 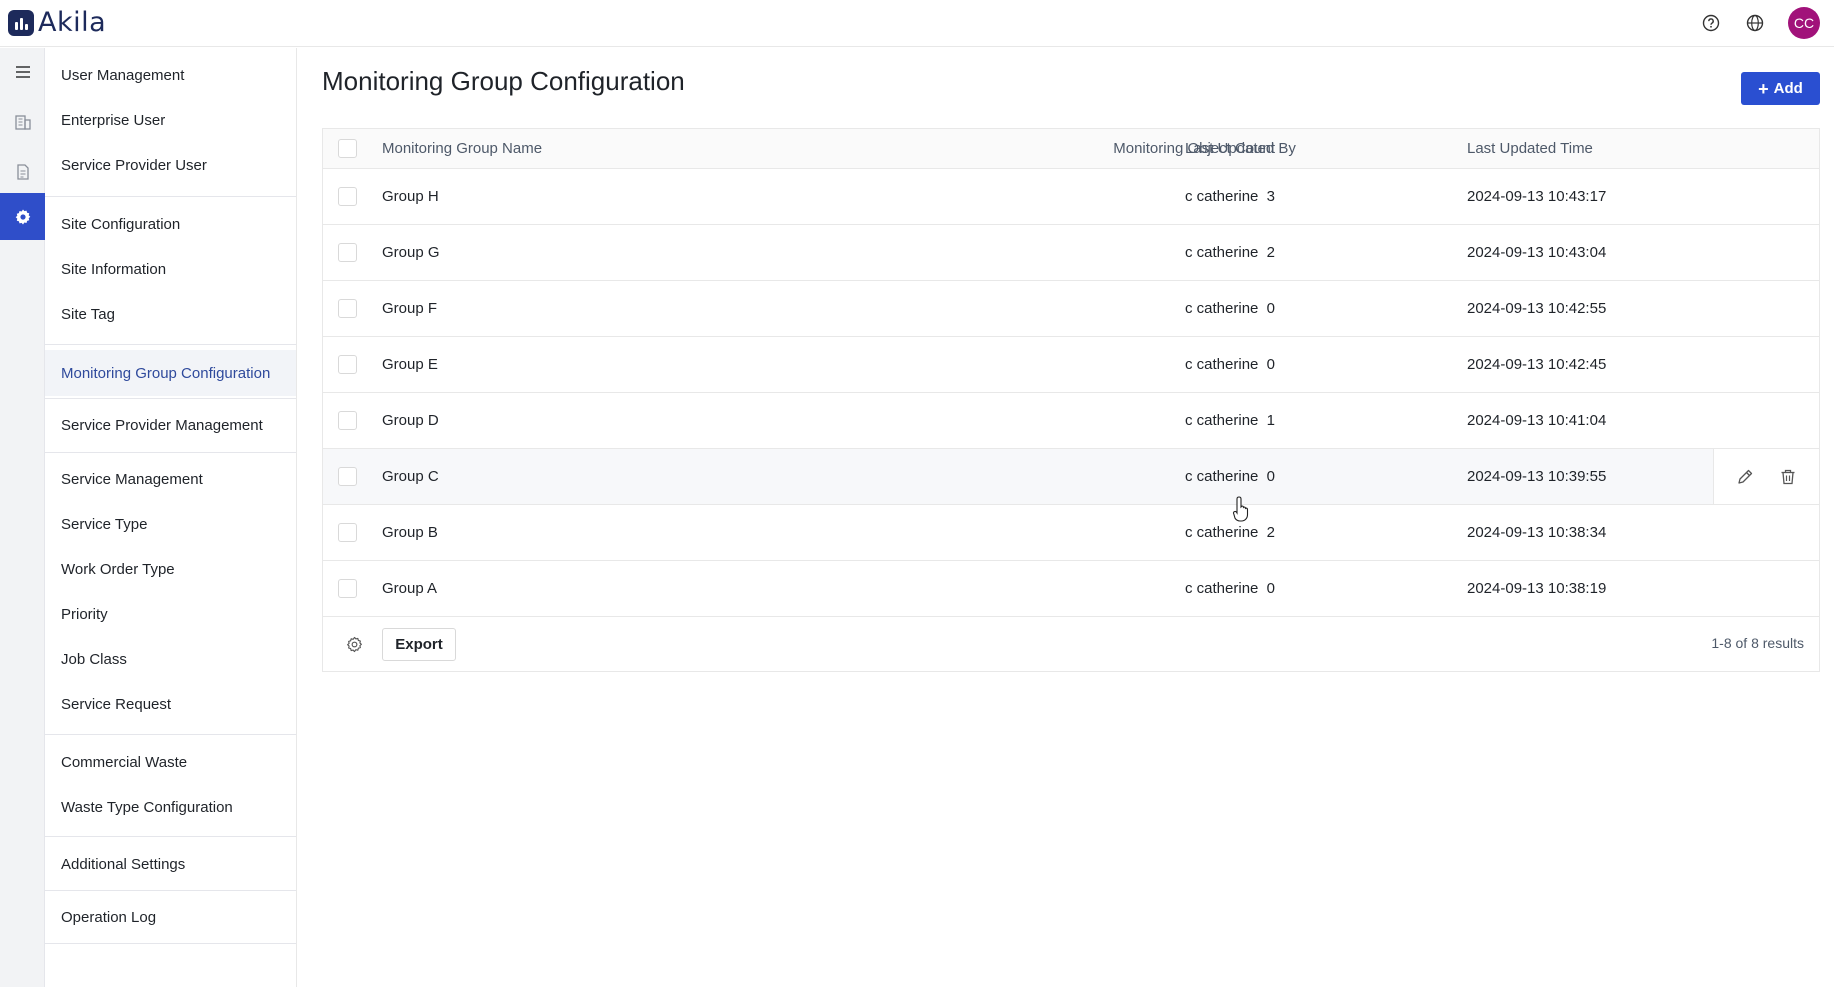 I want to click on row-actions, so click(x=1766, y=476).